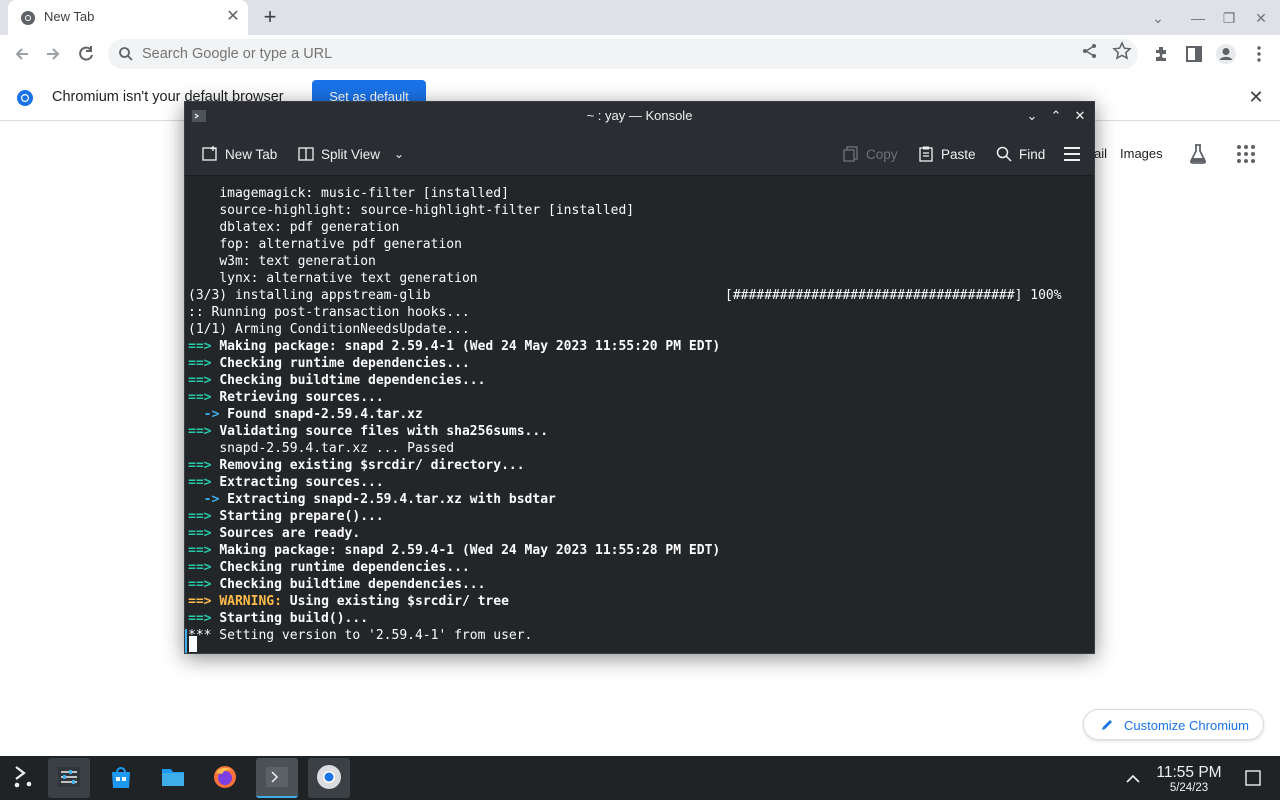  I want to click on apps-grid-icon, so click(1246, 154).